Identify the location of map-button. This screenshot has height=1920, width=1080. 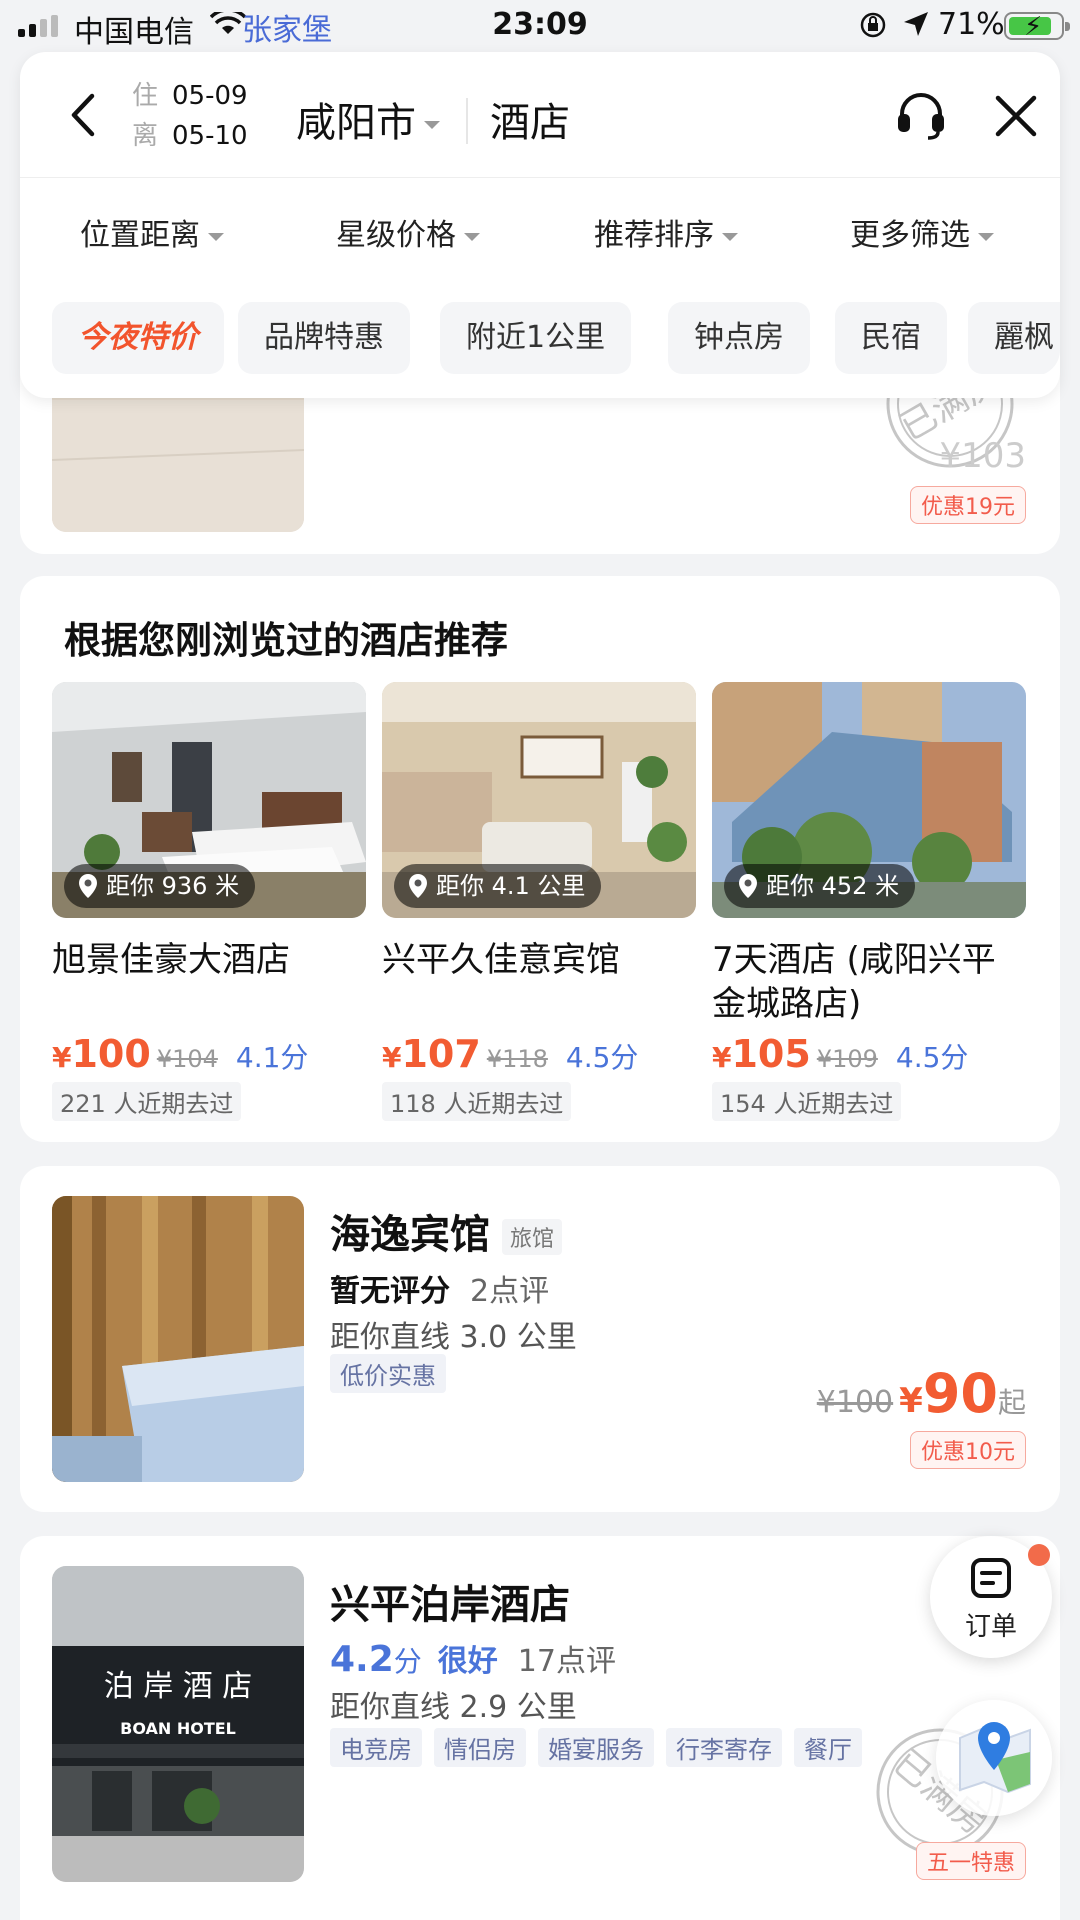
(994, 1758).